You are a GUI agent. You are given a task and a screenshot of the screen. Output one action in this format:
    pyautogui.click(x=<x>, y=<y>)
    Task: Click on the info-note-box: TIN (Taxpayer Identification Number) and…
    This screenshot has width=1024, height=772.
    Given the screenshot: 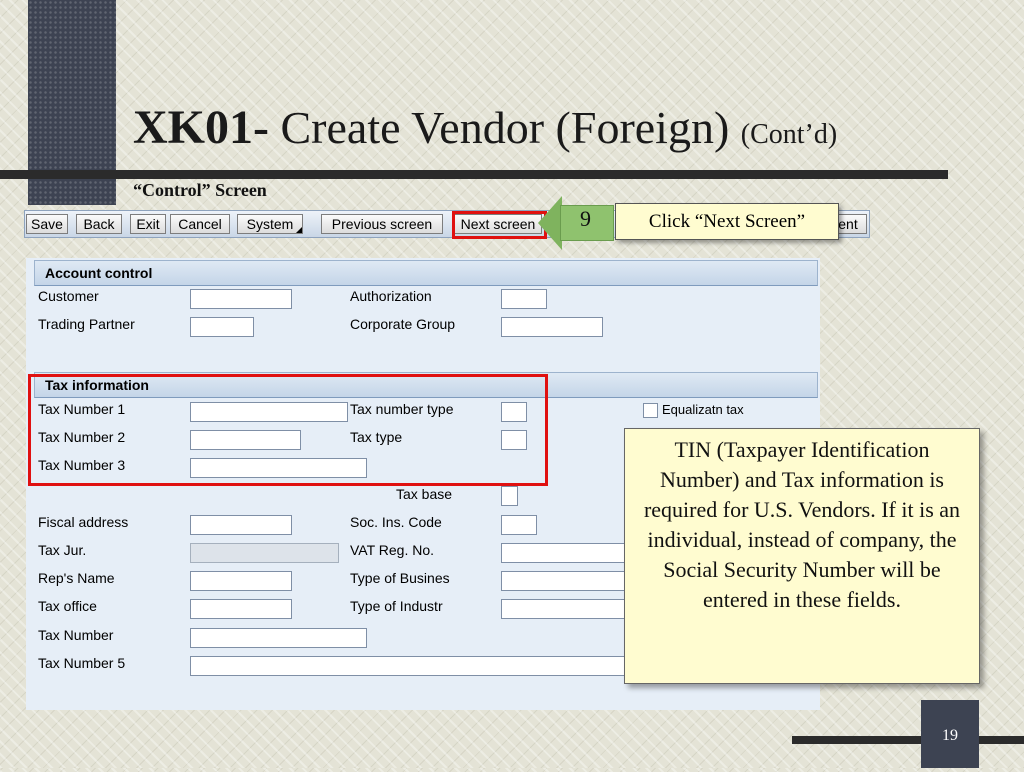 What is the action you would take?
    pyautogui.click(x=802, y=556)
    